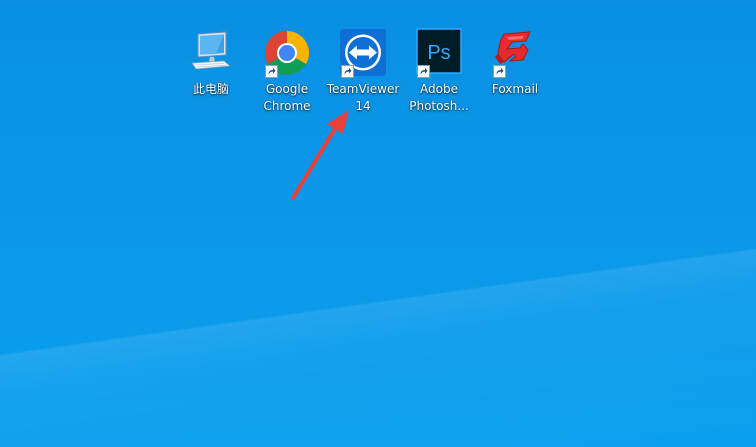 This screenshot has width=756, height=447. I want to click on foxmail-icon, so click(515, 53).